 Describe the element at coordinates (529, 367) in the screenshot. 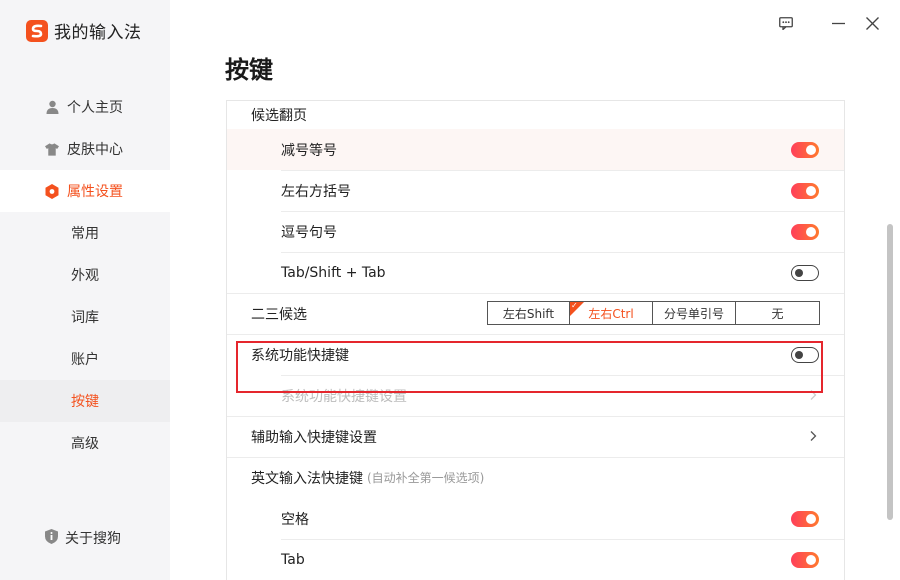

I see `highlight-box` at that location.